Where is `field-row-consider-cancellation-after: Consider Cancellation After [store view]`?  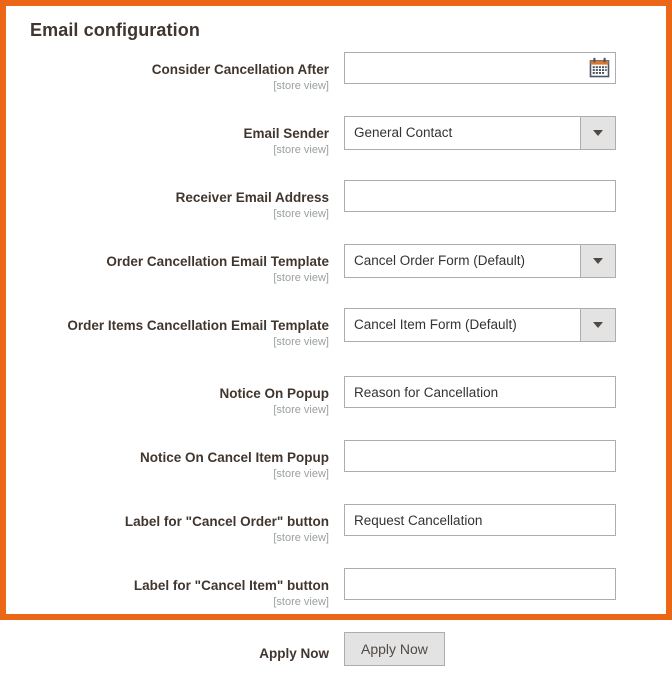 field-row-consider-cancellation-after: Consider Cancellation After [store view] is located at coordinates (336, 84).